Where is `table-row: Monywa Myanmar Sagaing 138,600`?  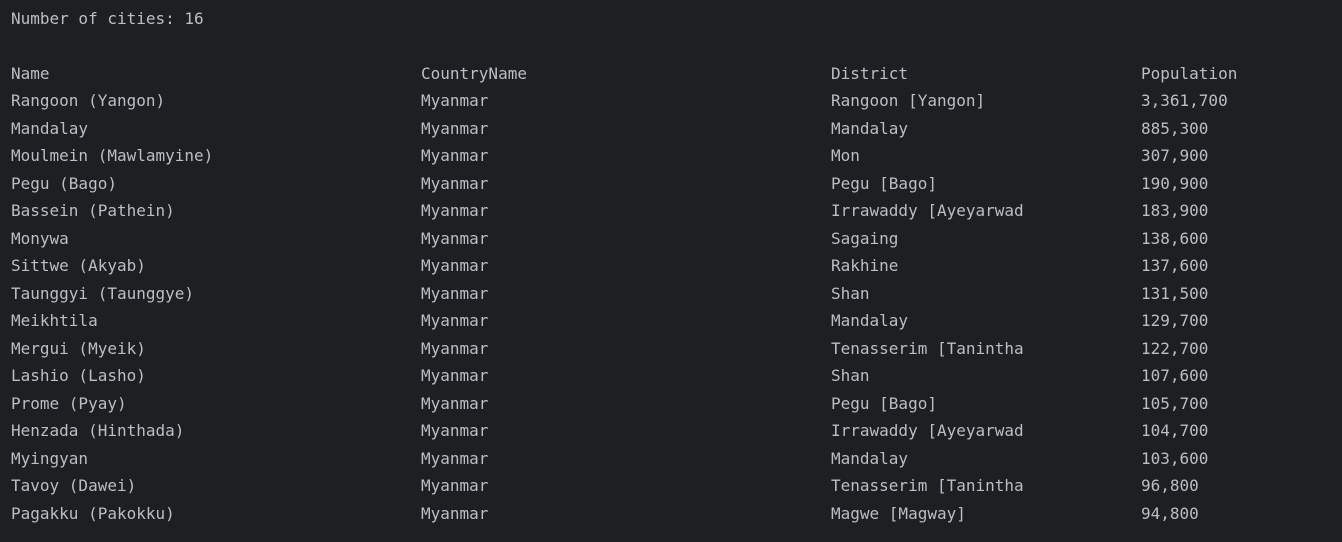
table-row: Monywa Myanmar Sagaing 138,600 is located at coordinates (671, 239).